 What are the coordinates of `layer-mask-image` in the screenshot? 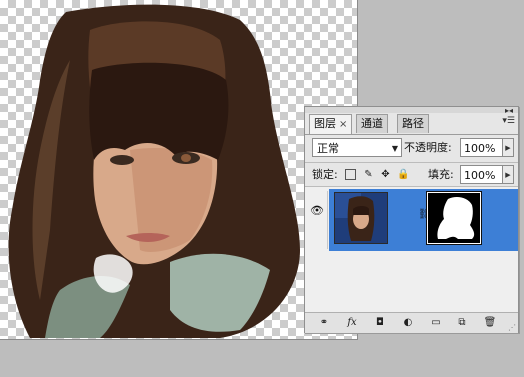 It's located at (454, 218).